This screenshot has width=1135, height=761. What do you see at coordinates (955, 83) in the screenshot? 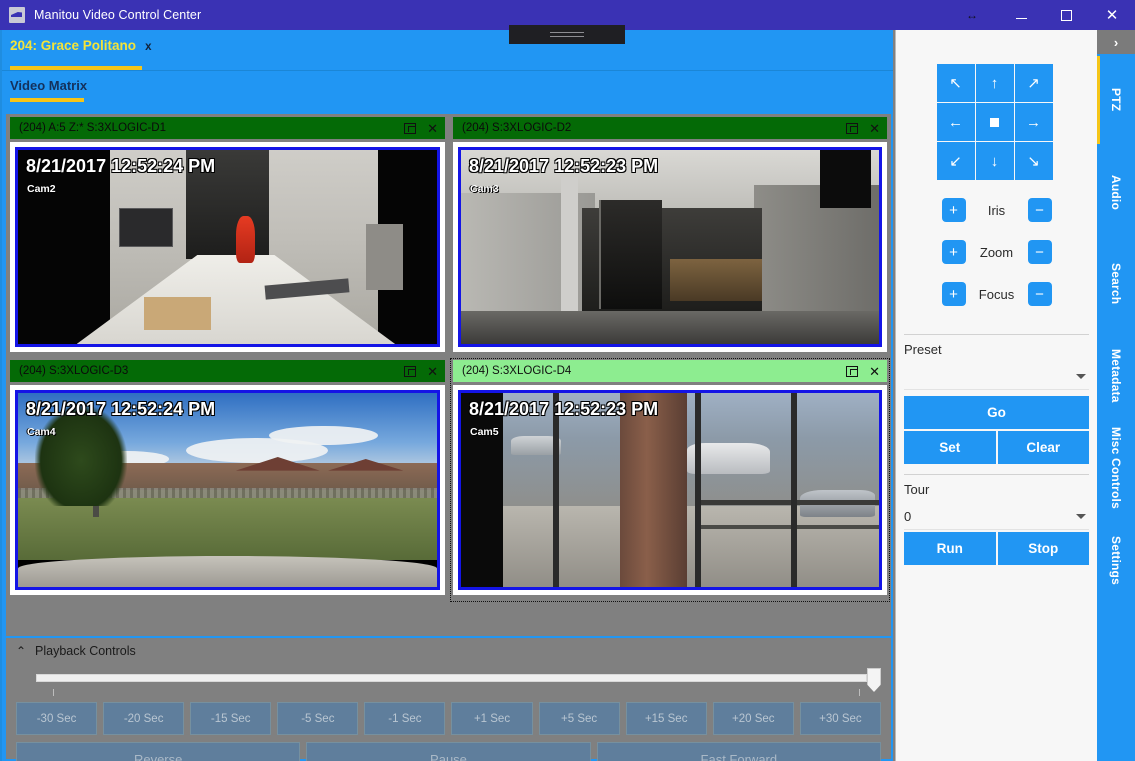
I see `pan-up-left-button: ↖` at bounding box center [955, 83].